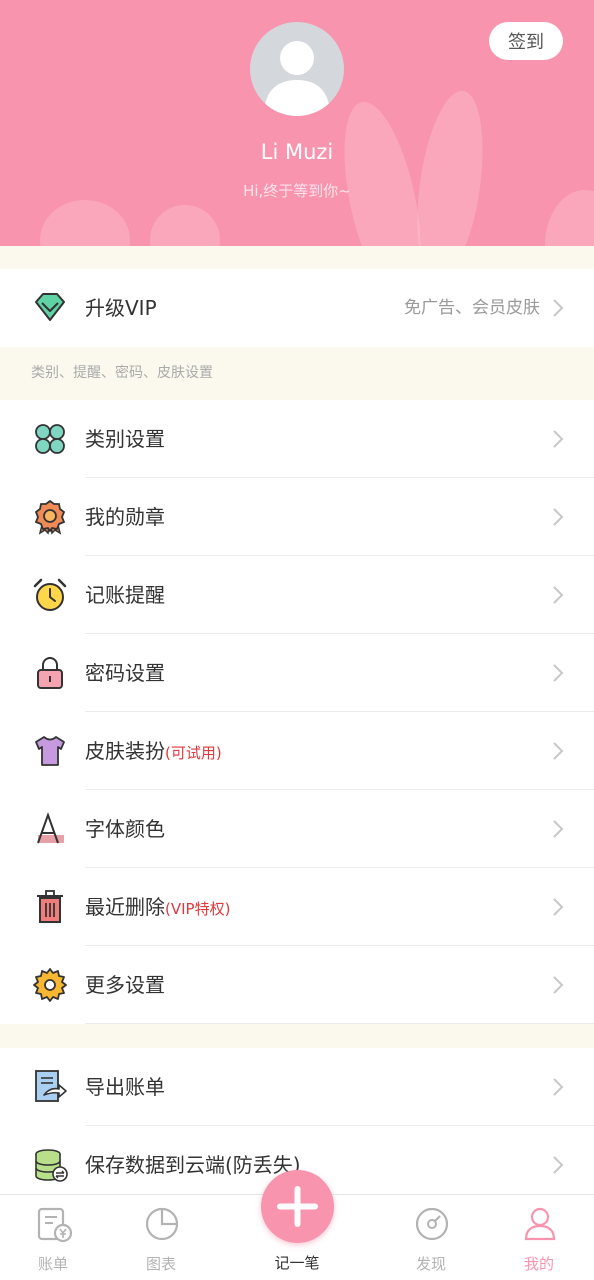 The width and height of the screenshot is (594, 1280). I want to click on password-settings-row: 密码设置, so click(297, 673).